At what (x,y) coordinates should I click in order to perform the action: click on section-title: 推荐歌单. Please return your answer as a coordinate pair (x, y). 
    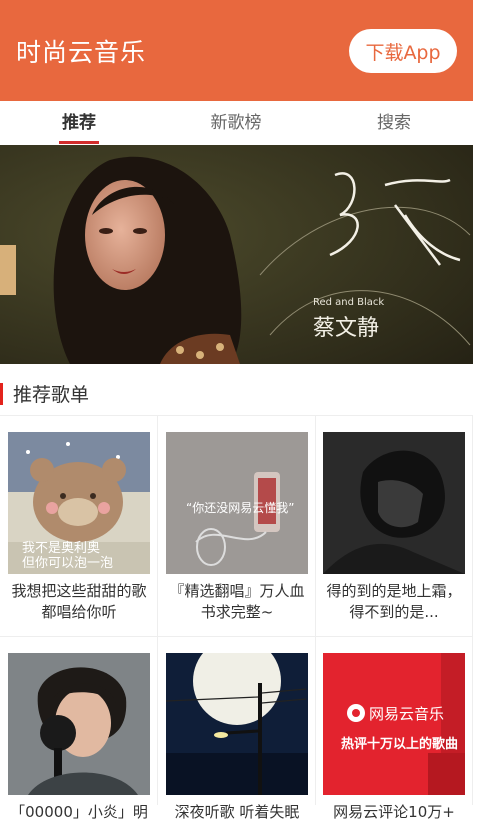
    Looking at the image, I should click on (51, 395).